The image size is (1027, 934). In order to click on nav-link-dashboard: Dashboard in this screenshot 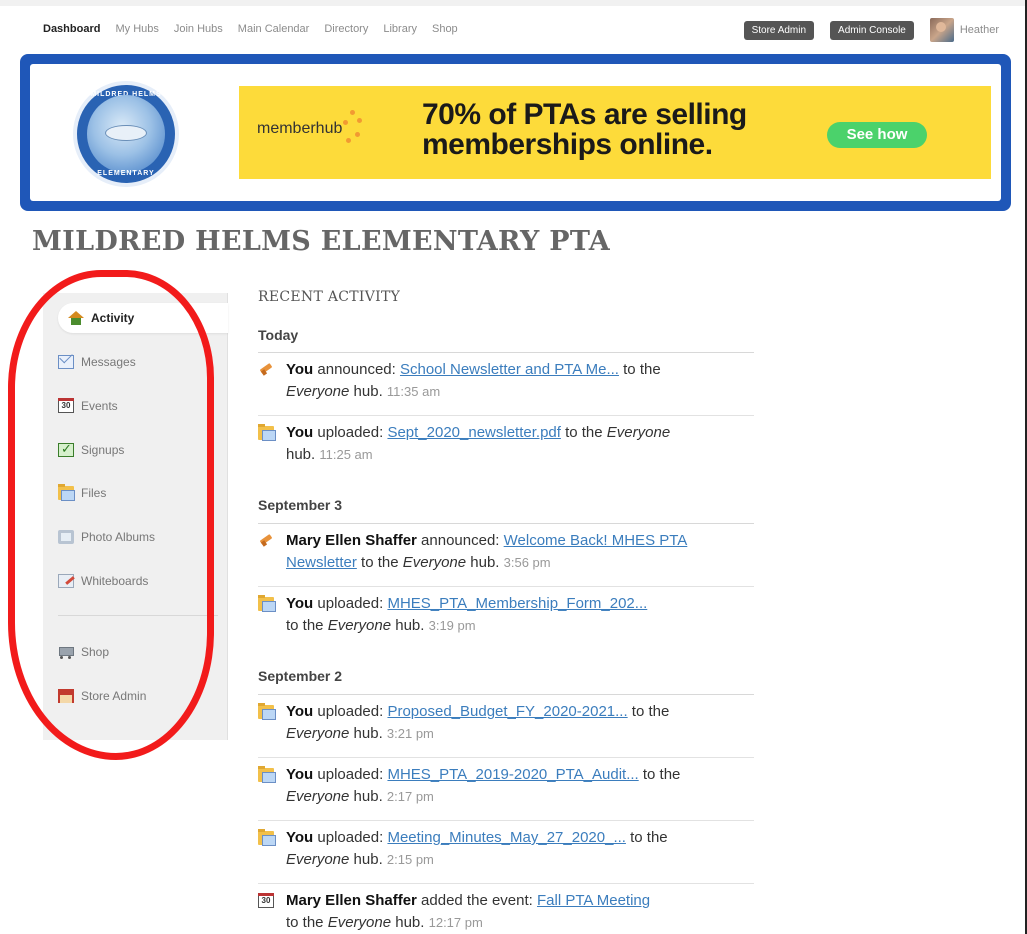, I will do `click(71, 29)`.